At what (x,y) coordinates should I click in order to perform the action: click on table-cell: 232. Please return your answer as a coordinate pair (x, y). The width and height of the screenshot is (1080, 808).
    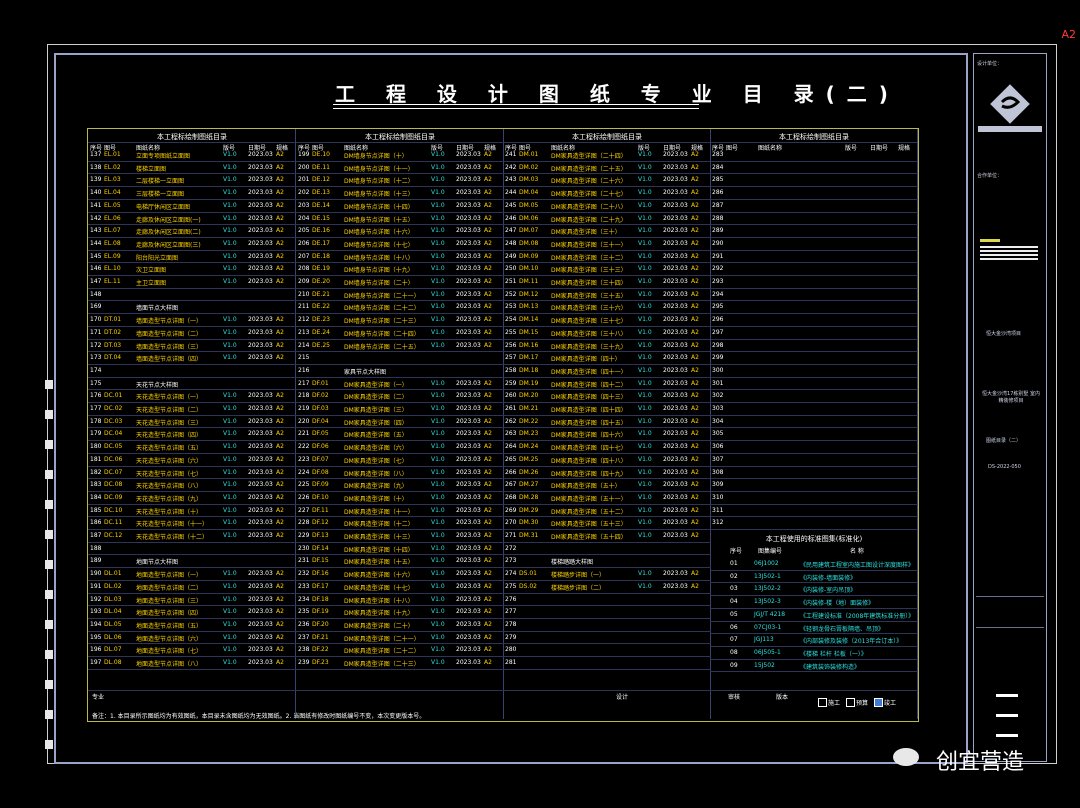
    Looking at the image, I should click on (304, 574).